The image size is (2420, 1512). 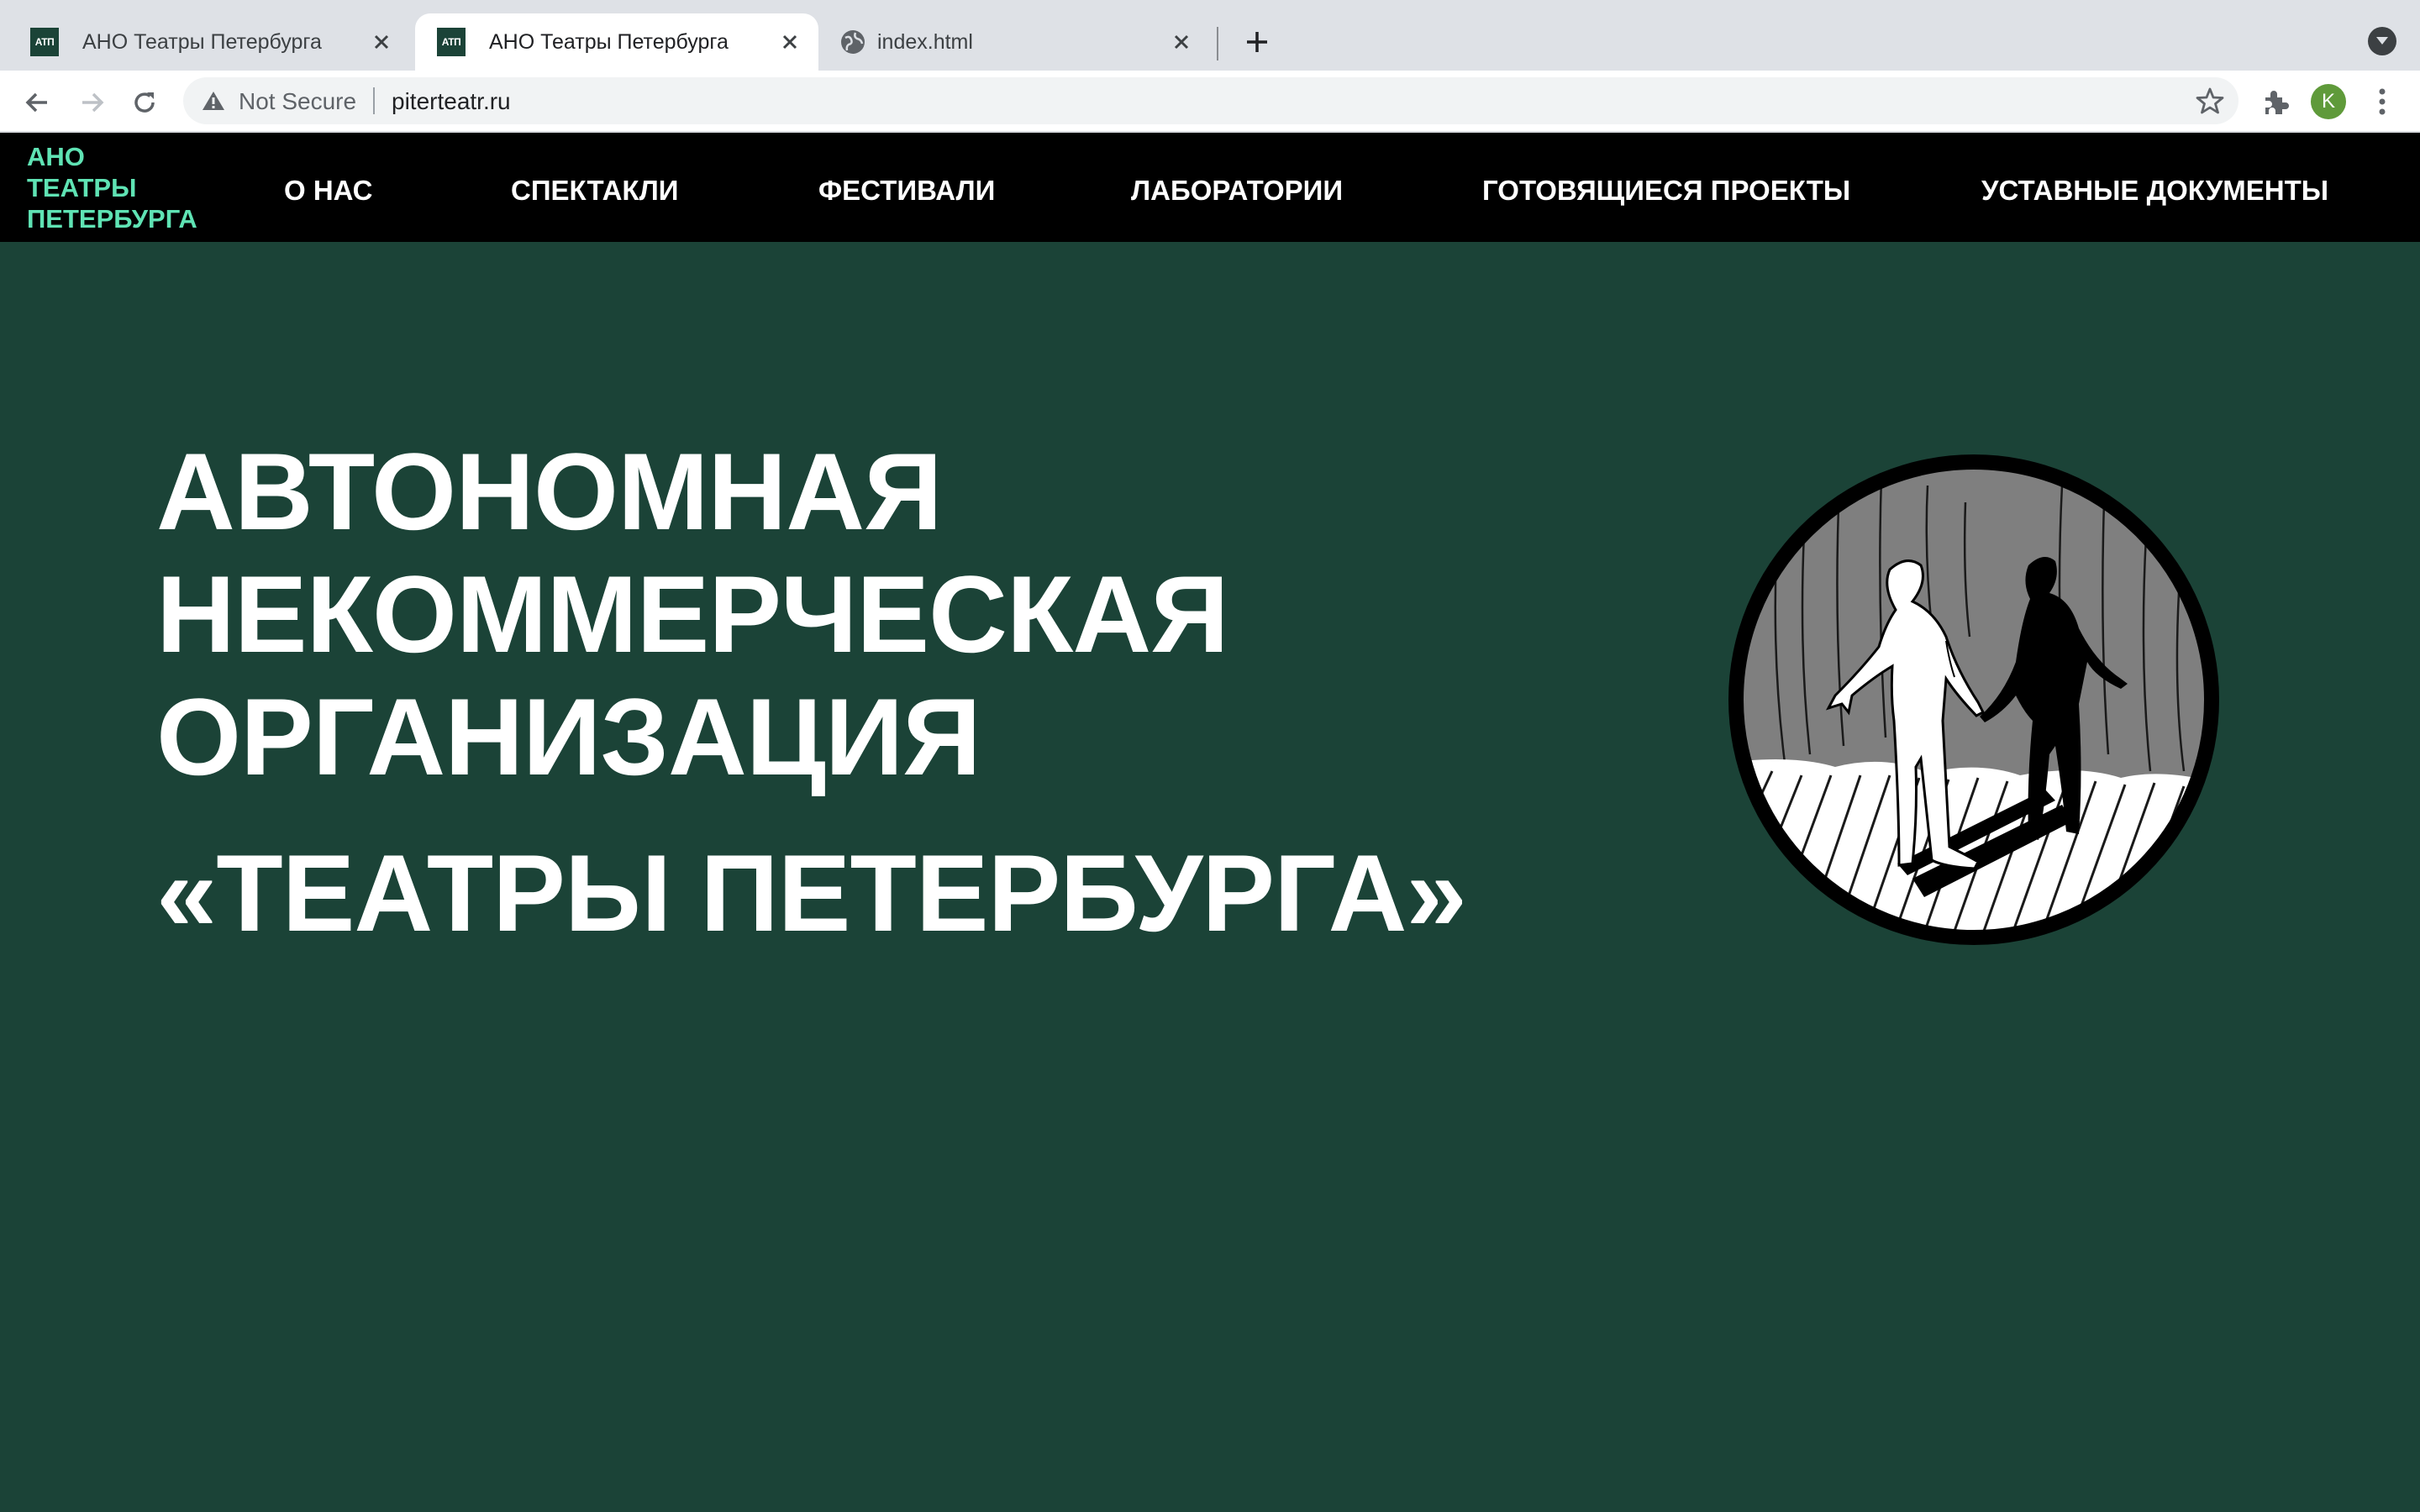 I want to click on back-button, so click(x=37, y=102).